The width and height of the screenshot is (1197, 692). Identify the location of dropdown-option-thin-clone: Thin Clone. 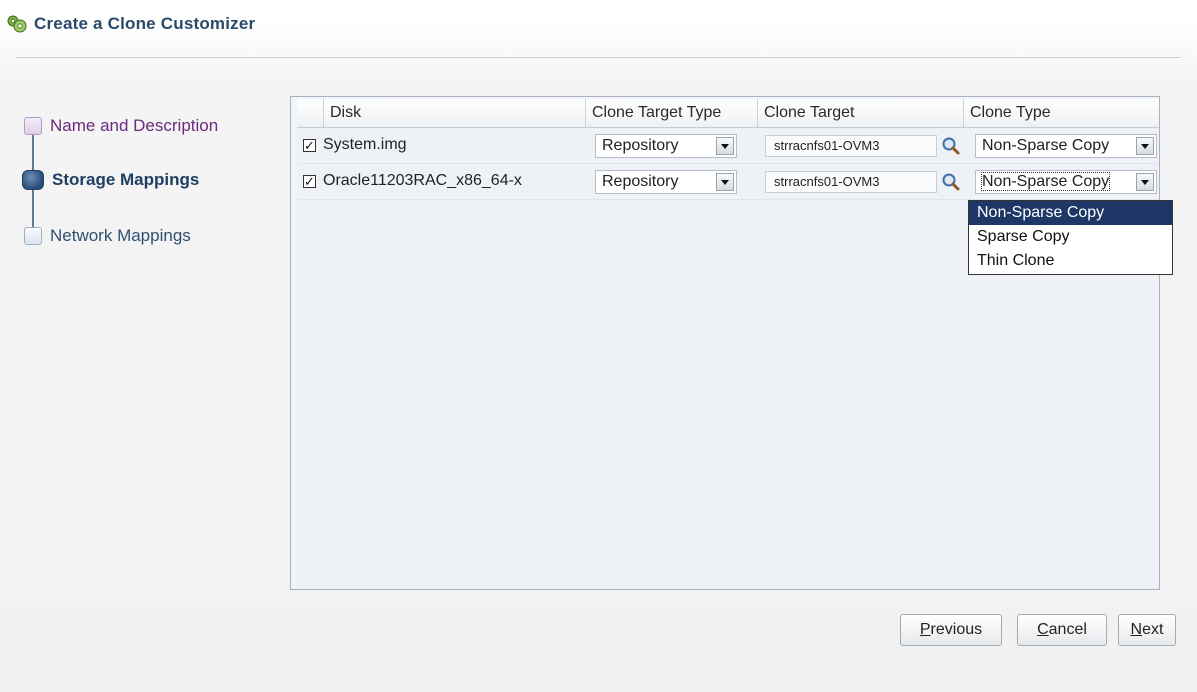
(1070, 261).